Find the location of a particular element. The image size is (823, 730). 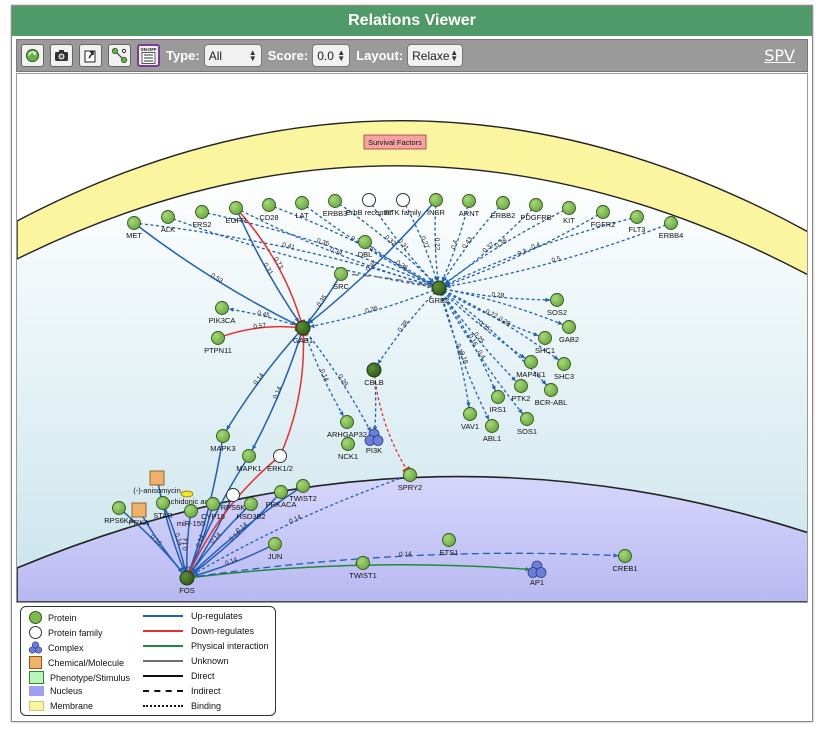

binding-line is located at coordinates (163, 706).